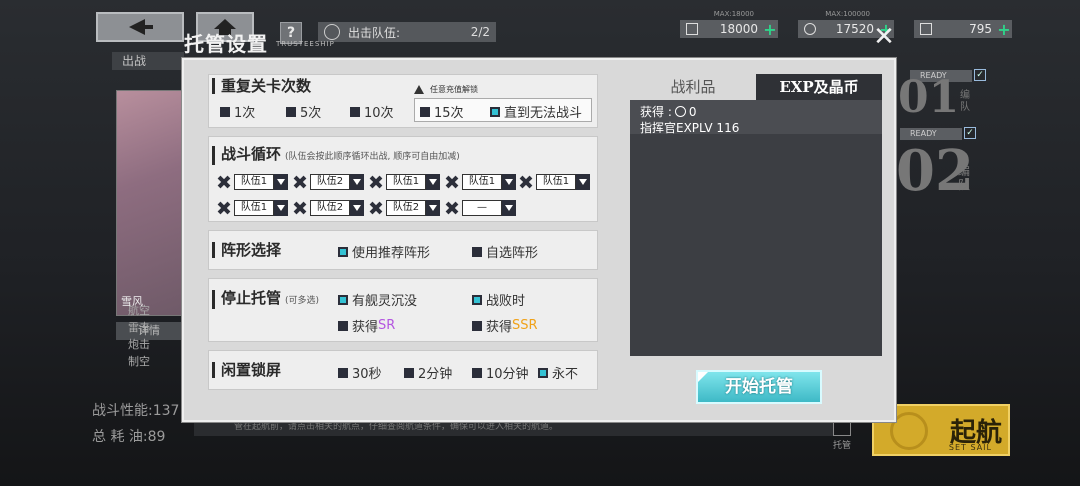 The width and height of the screenshot is (1080, 486). Describe the element at coordinates (148, 61) in the screenshot. I see `sortie-tab: 出战` at that location.